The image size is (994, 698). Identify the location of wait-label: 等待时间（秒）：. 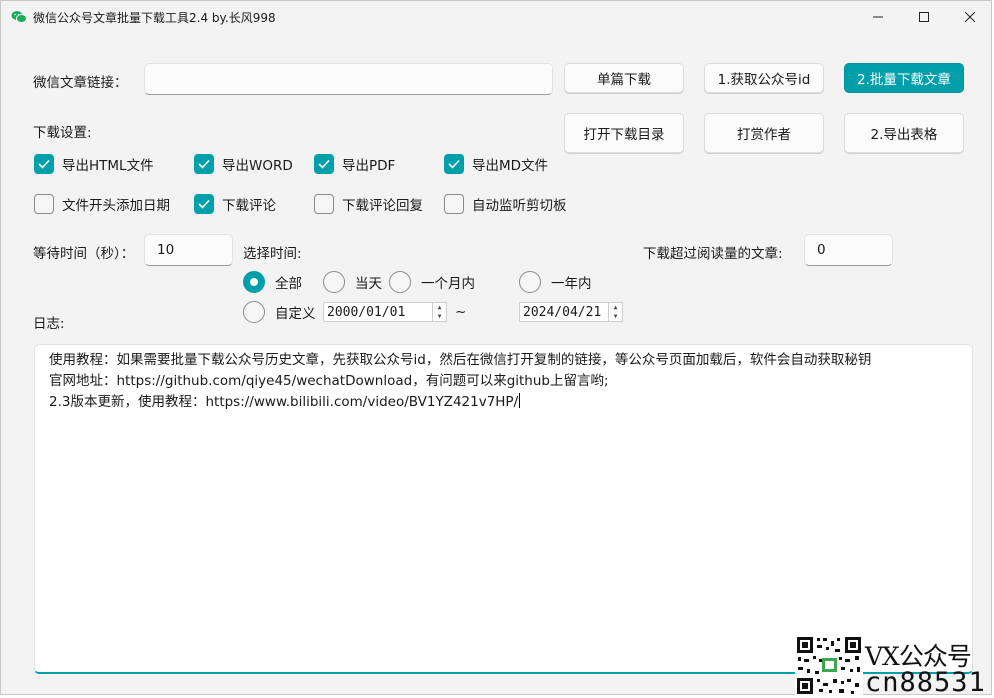
(84, 254).